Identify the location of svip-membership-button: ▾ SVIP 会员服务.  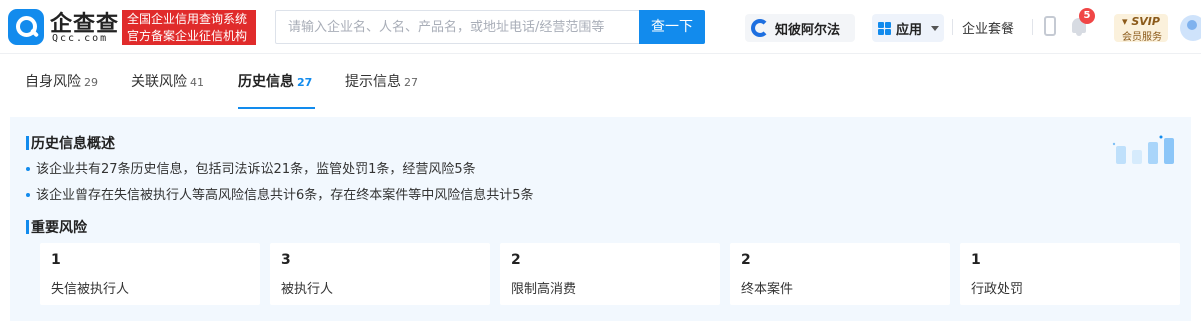
(1141, 28).